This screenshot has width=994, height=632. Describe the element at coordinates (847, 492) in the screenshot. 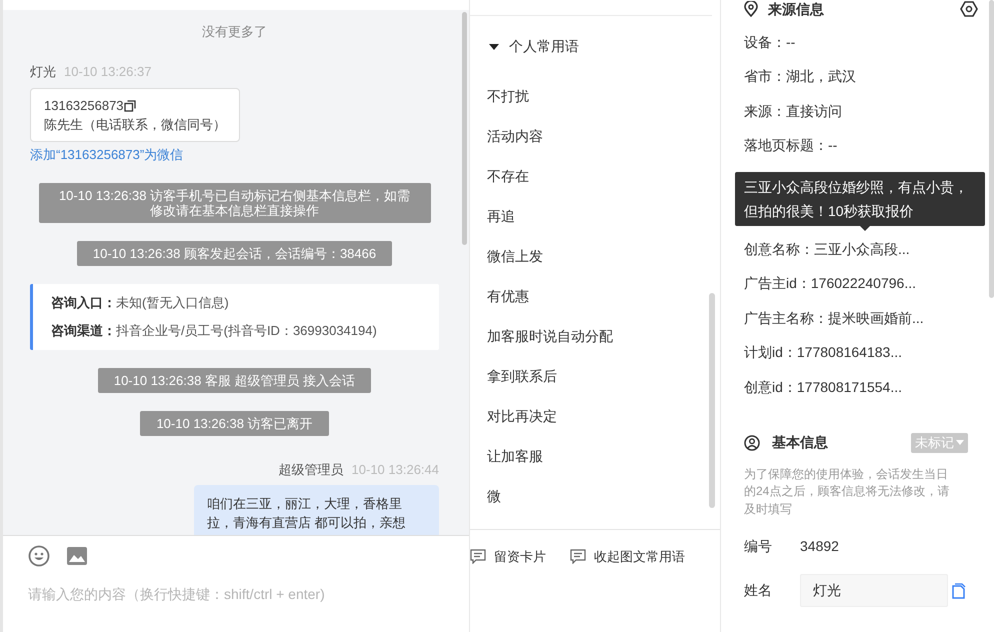

I see `notice-text: 为了保障您的使用体验，会话发生当日的24点之后，顾客信息将无法修改，请及时填写` at that location.